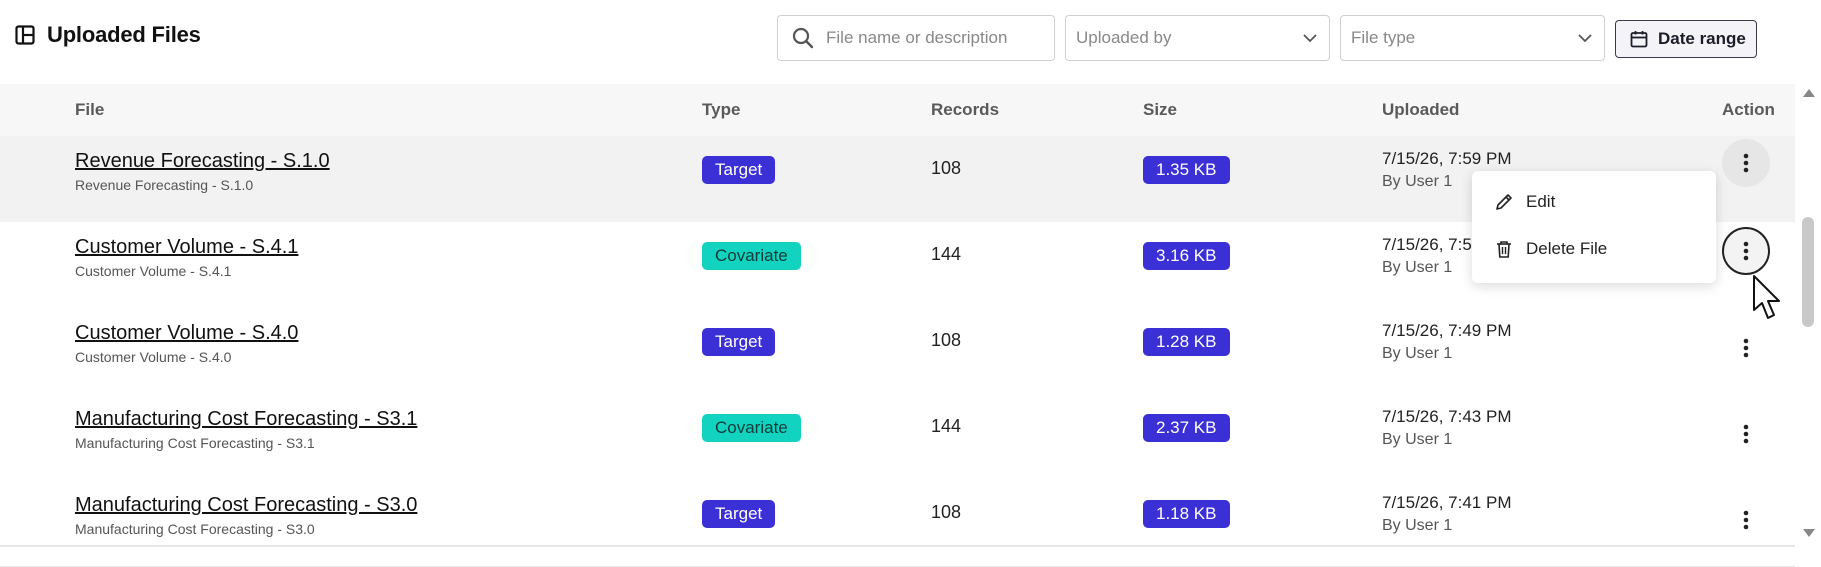 The width and height of the screenshot is (1821, 567). Describe the element at coordinates (897, 110) in the screenshot. I see `table-header: File Type Records Size Uploaded Action` at that location.